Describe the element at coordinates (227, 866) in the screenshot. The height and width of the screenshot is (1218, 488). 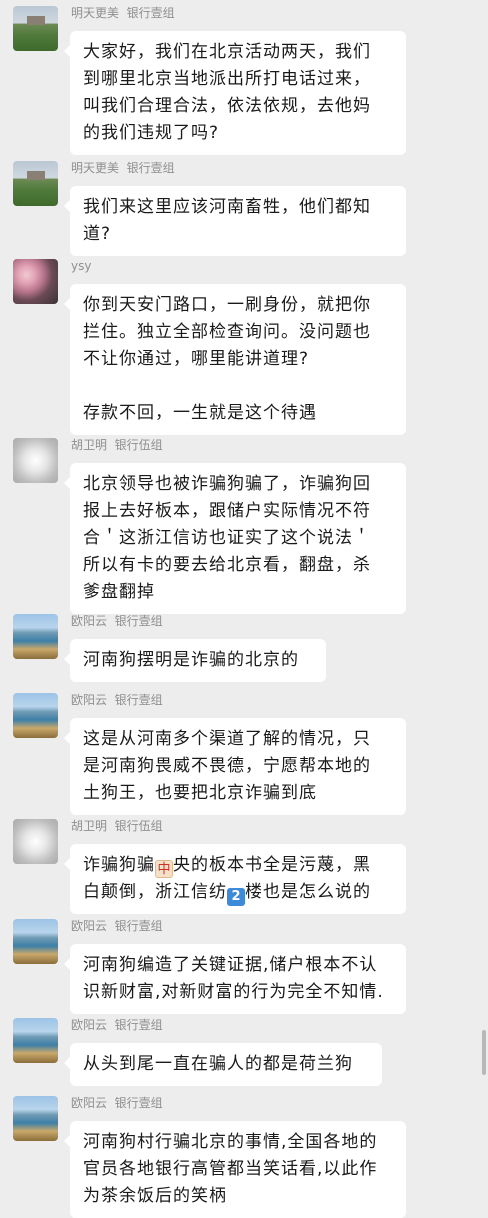
I see `message-line: 诈骗狗骗中央的板本书全是污蔑，黑` at that location.